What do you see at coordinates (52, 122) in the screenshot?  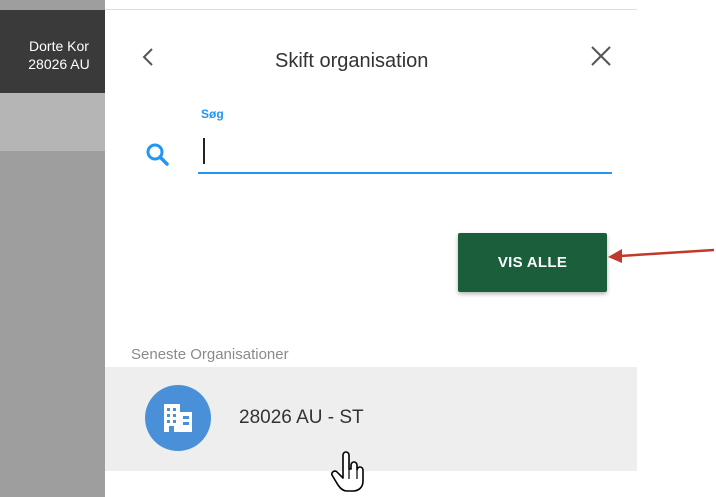 I see `background-band` at bounding box center [52, 122].